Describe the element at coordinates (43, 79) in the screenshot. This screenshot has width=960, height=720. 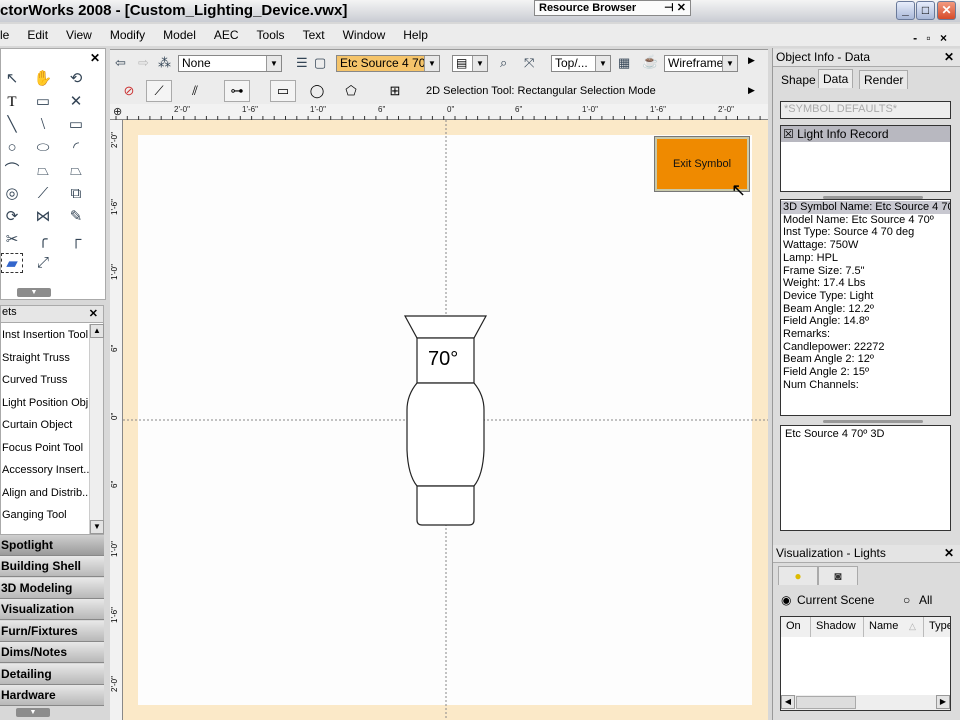
I see `pan-tool-icon: ✋` at that location.